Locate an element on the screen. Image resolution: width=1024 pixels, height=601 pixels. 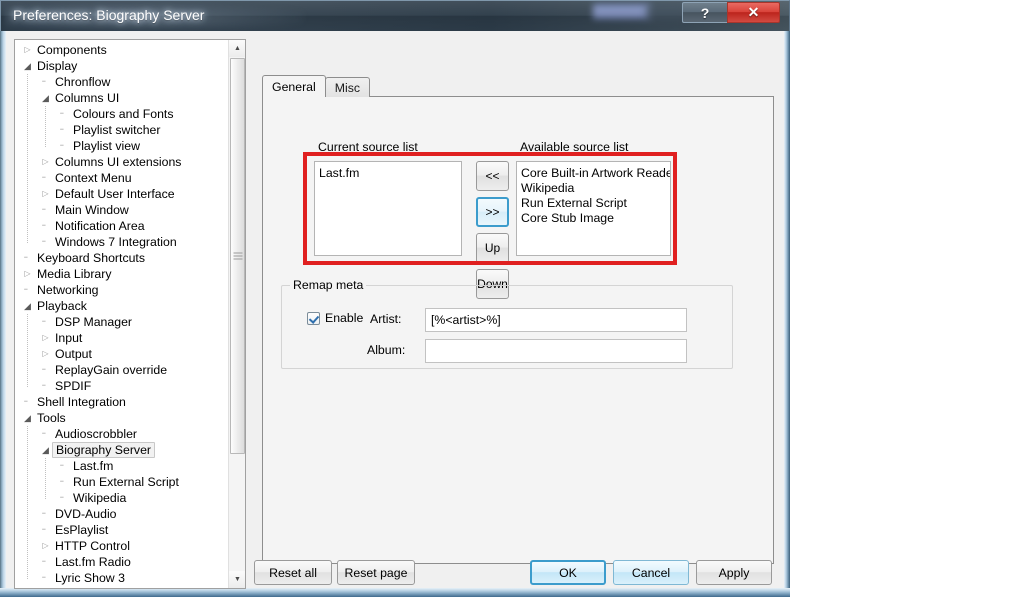
tree-item-shell-integration: ╴ Shell Integration is located at coordinates (121, 402).